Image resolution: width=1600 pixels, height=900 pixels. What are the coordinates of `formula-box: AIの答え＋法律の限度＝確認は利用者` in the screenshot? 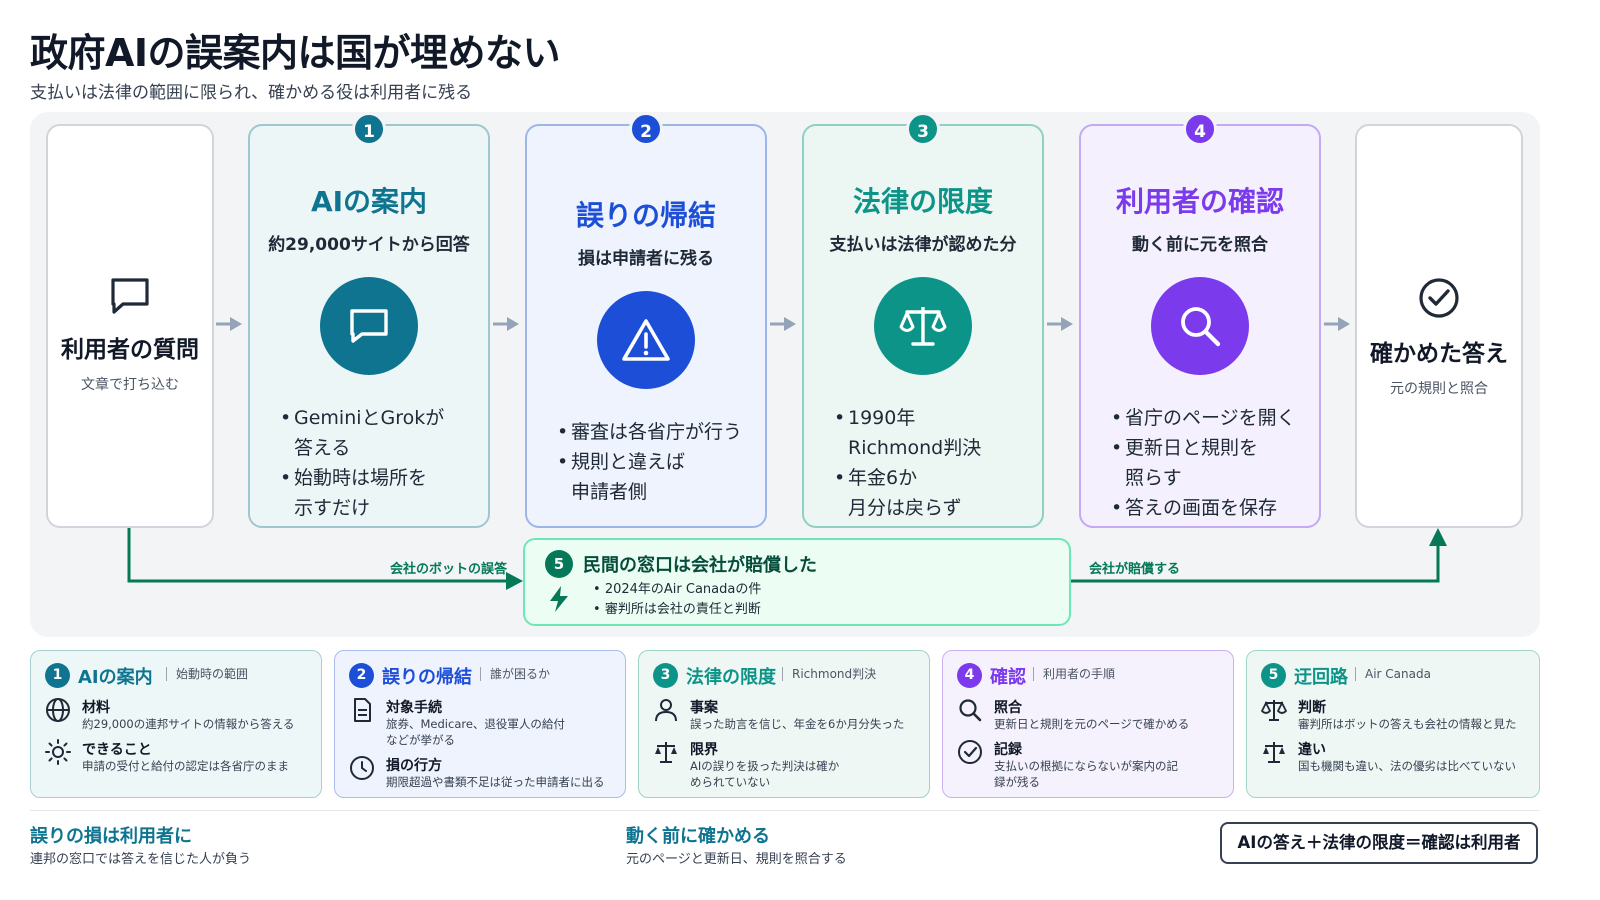 It's located at (1379, 843).